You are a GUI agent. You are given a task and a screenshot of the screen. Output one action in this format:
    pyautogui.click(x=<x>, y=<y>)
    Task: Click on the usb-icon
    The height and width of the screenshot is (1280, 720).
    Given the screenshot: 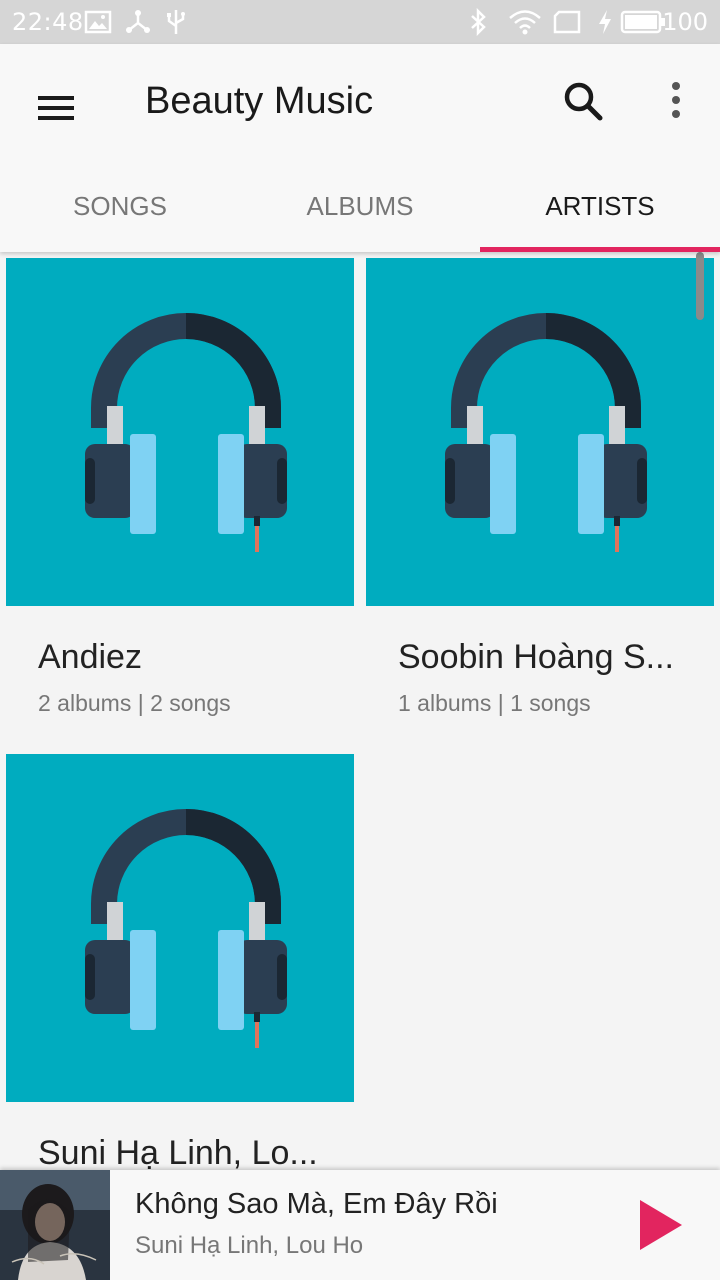 What is the action you would take?
    pyautogui.click(x=176, y=22)
    